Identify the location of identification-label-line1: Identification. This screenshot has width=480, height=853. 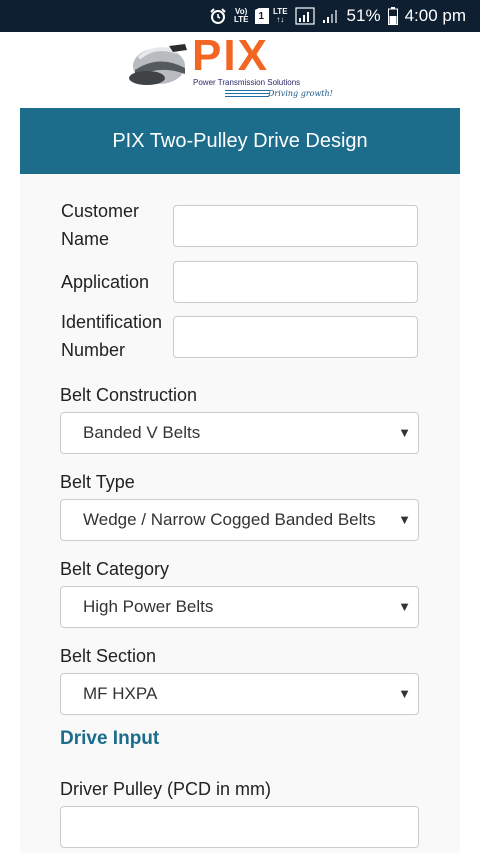
(112, 322).